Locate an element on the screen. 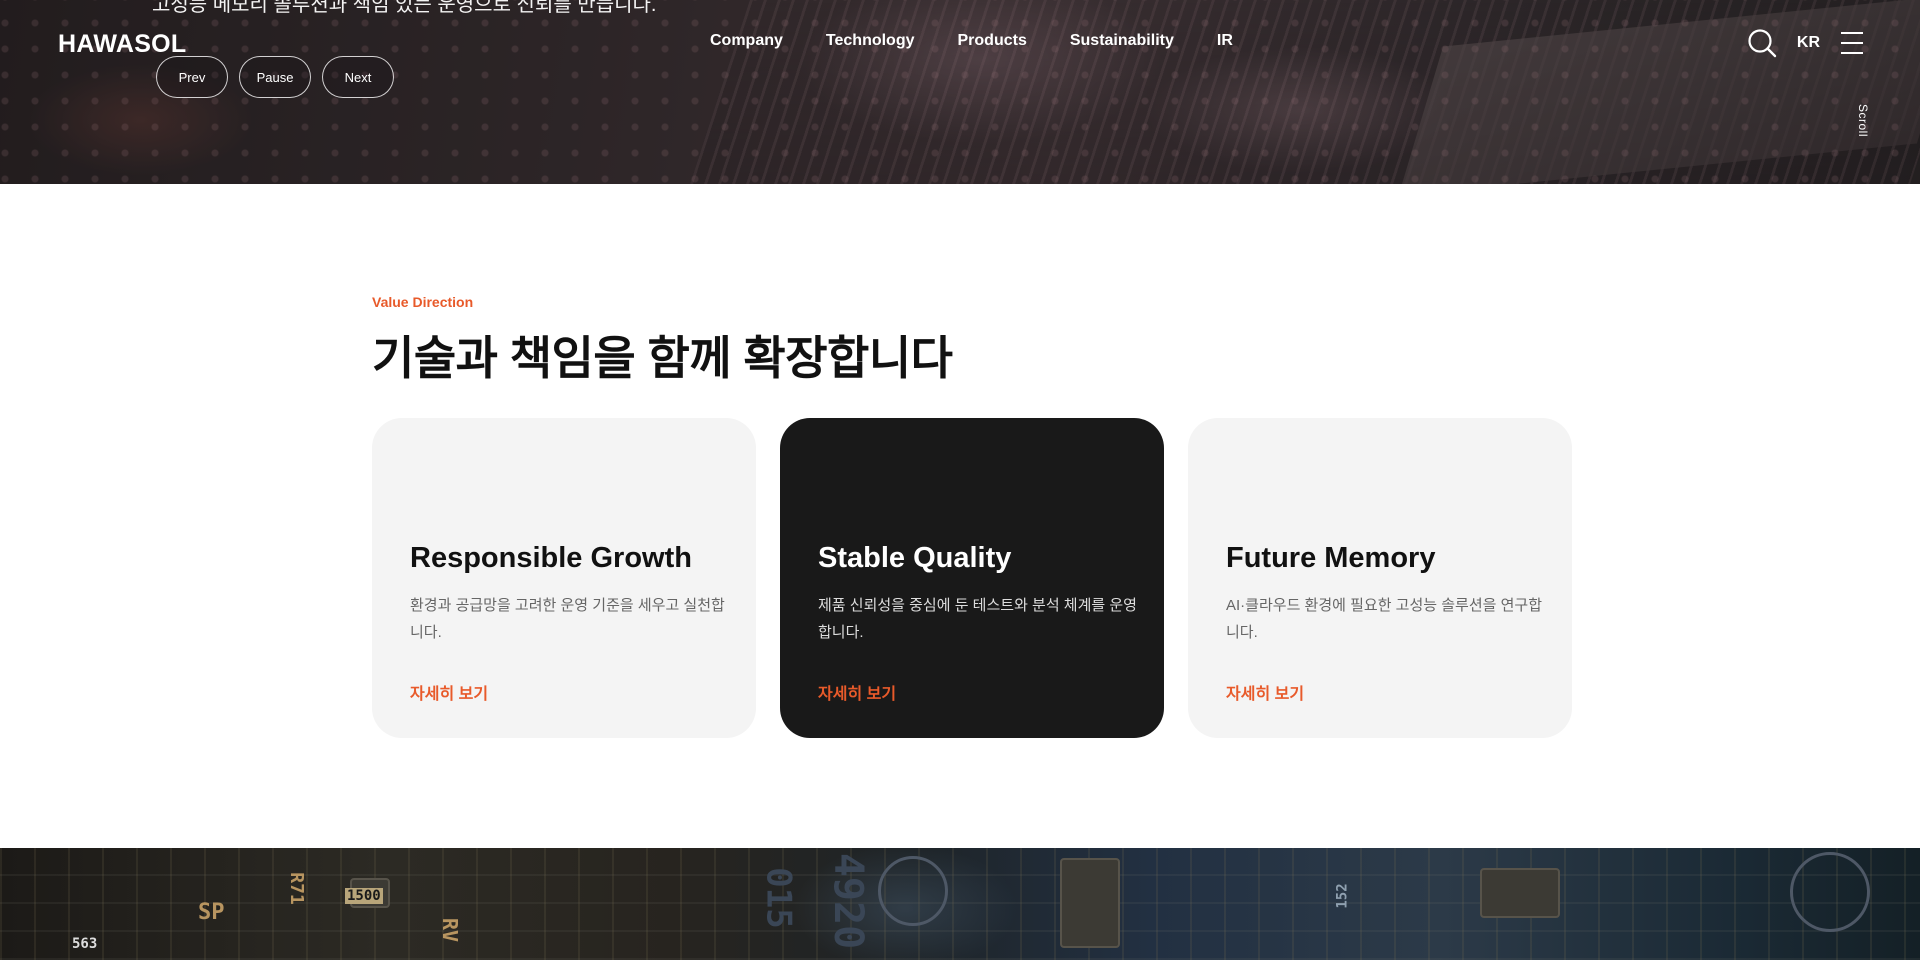 The width and height of the screenshot is (1920, 960). nav-item-sustainability: Sustainability is located at coordinates (1122, 41).